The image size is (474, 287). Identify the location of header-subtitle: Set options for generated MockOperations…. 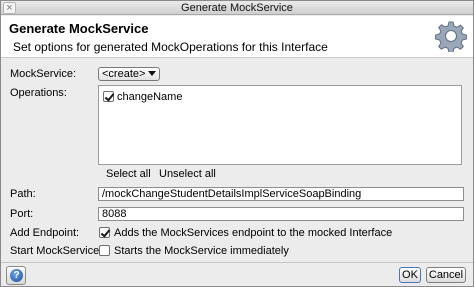
(170, 47).